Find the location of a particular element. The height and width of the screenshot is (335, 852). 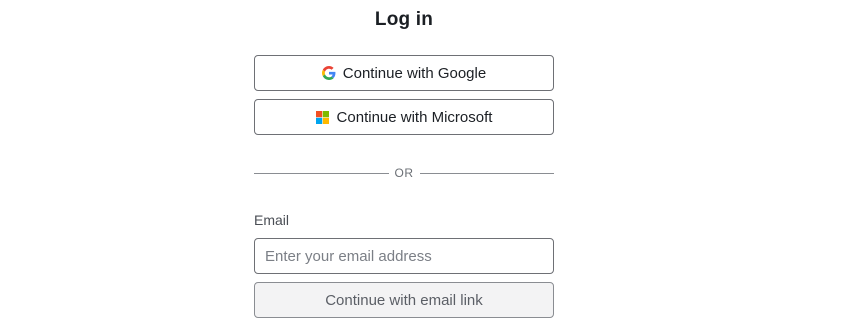

email-label: Email is located at coordinates (272, 220).